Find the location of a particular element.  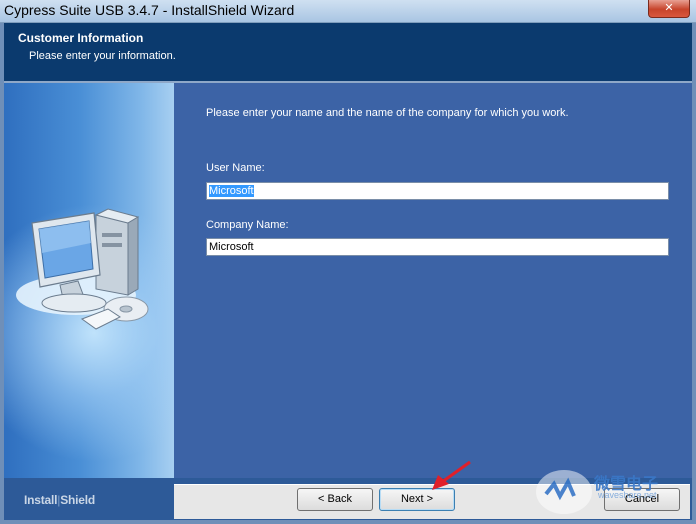

watermark-logo-icon is located at coordinates (564, 492).